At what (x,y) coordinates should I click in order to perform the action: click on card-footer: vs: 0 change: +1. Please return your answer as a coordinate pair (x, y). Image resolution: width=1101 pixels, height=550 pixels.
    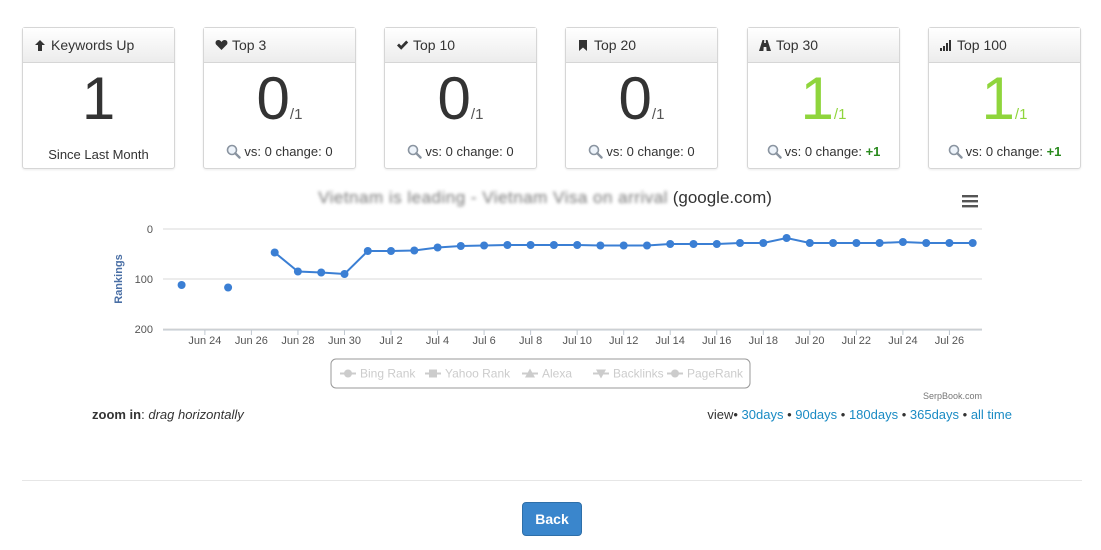
    Looking at the image, I should click on (823, 153).